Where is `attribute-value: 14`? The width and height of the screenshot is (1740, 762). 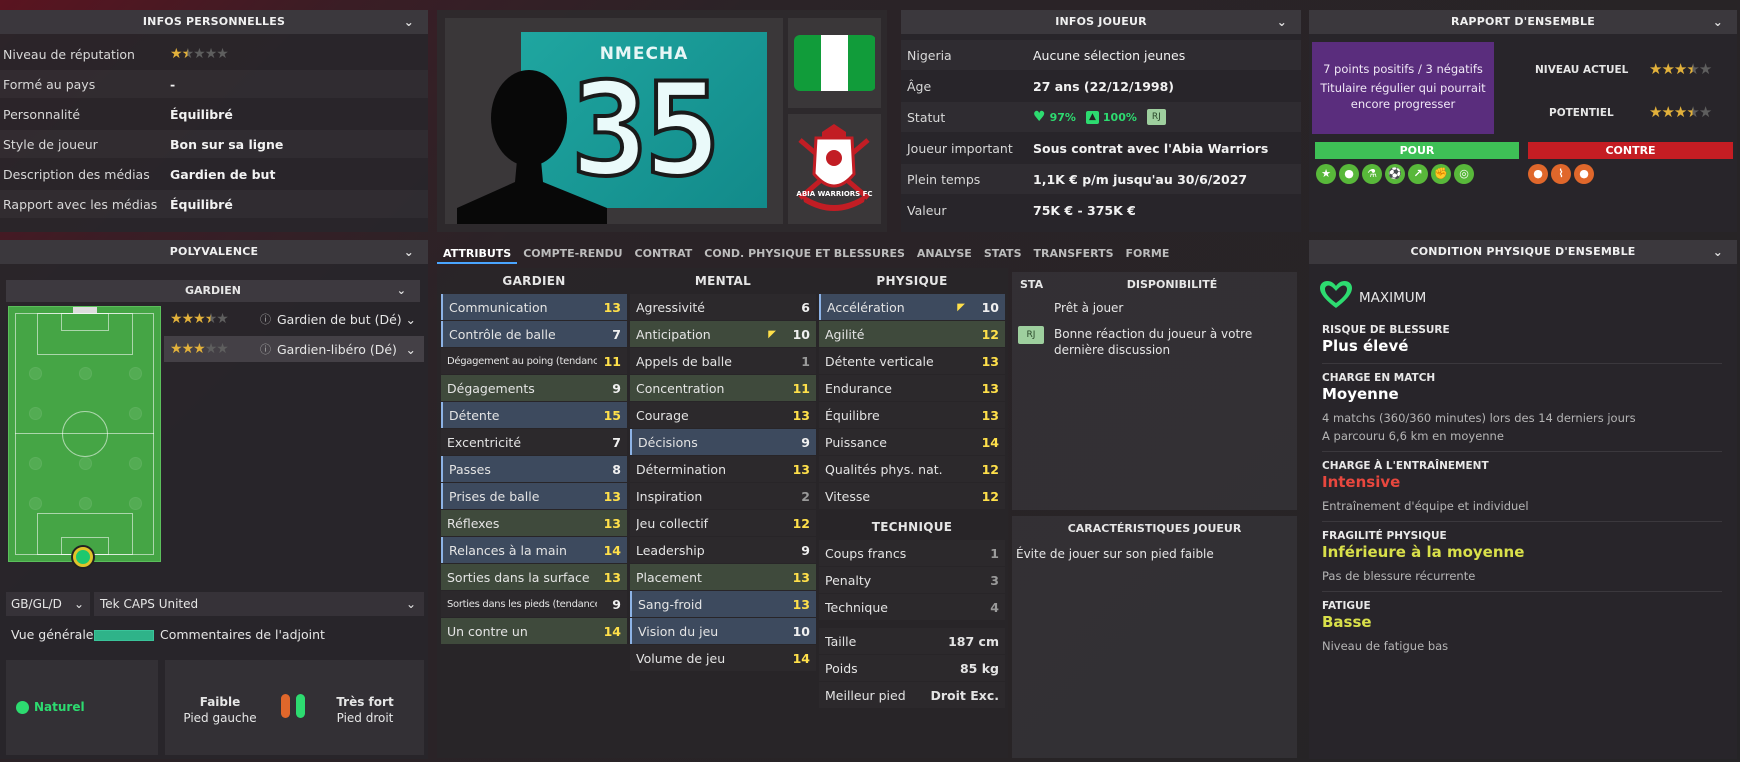
attribute-value: 14 is located at coordinates (801, 658).